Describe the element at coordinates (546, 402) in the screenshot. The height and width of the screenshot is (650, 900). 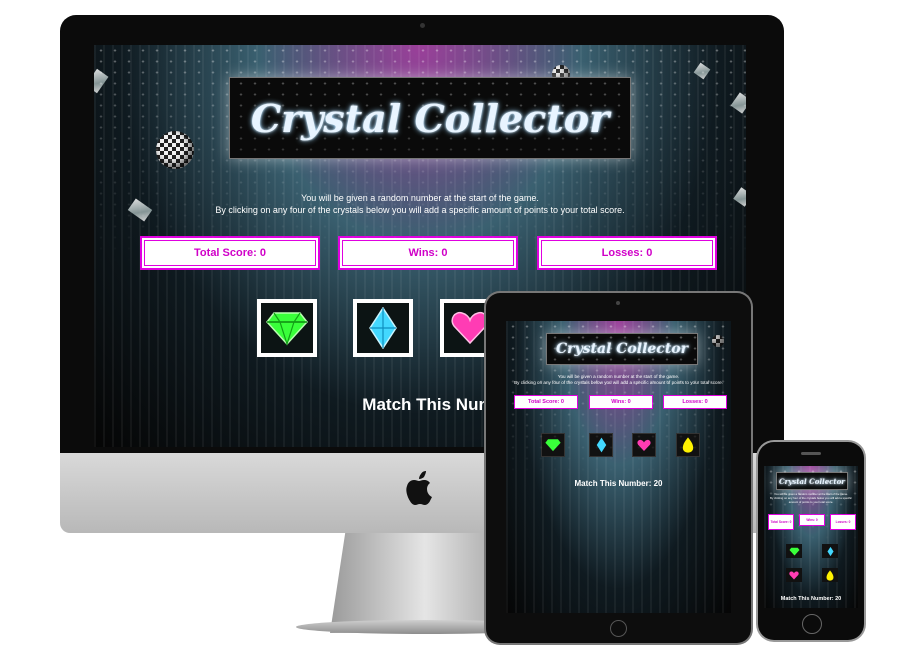
I see `ipad-total-score-box: Total Score: 0` at that location.